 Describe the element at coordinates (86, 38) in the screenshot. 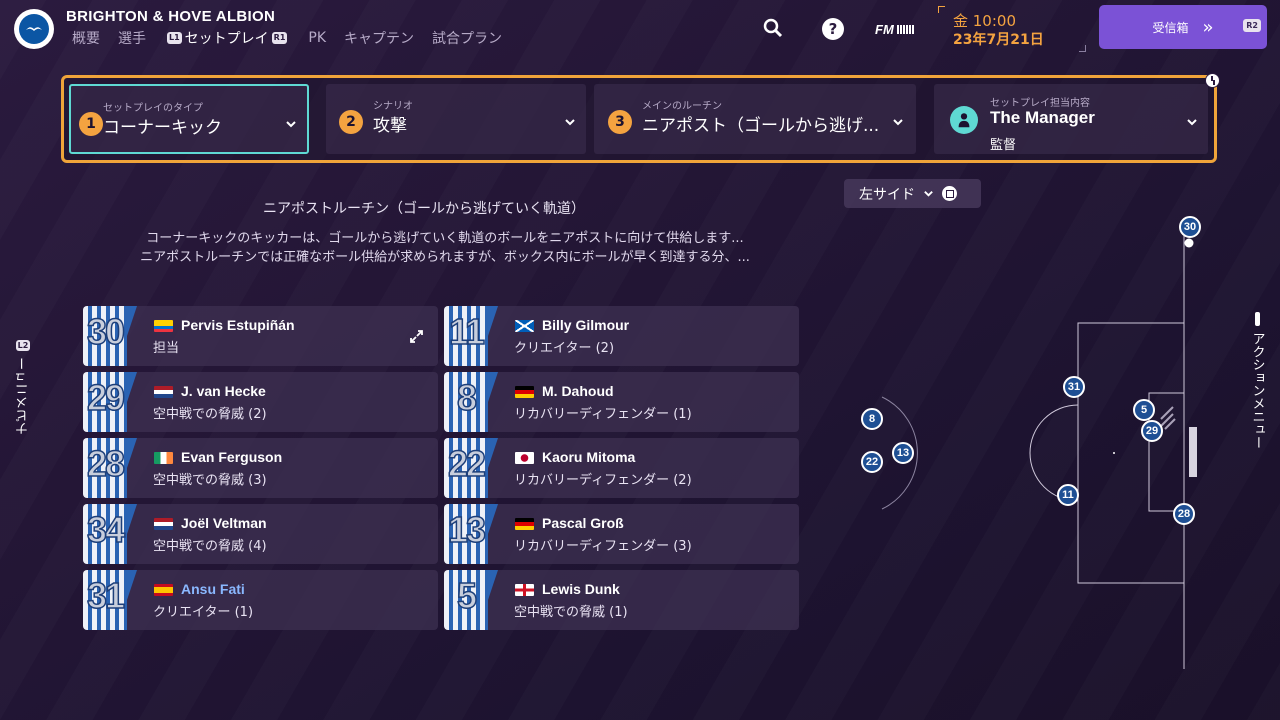

I see `tab-overview: 概要` at that location.